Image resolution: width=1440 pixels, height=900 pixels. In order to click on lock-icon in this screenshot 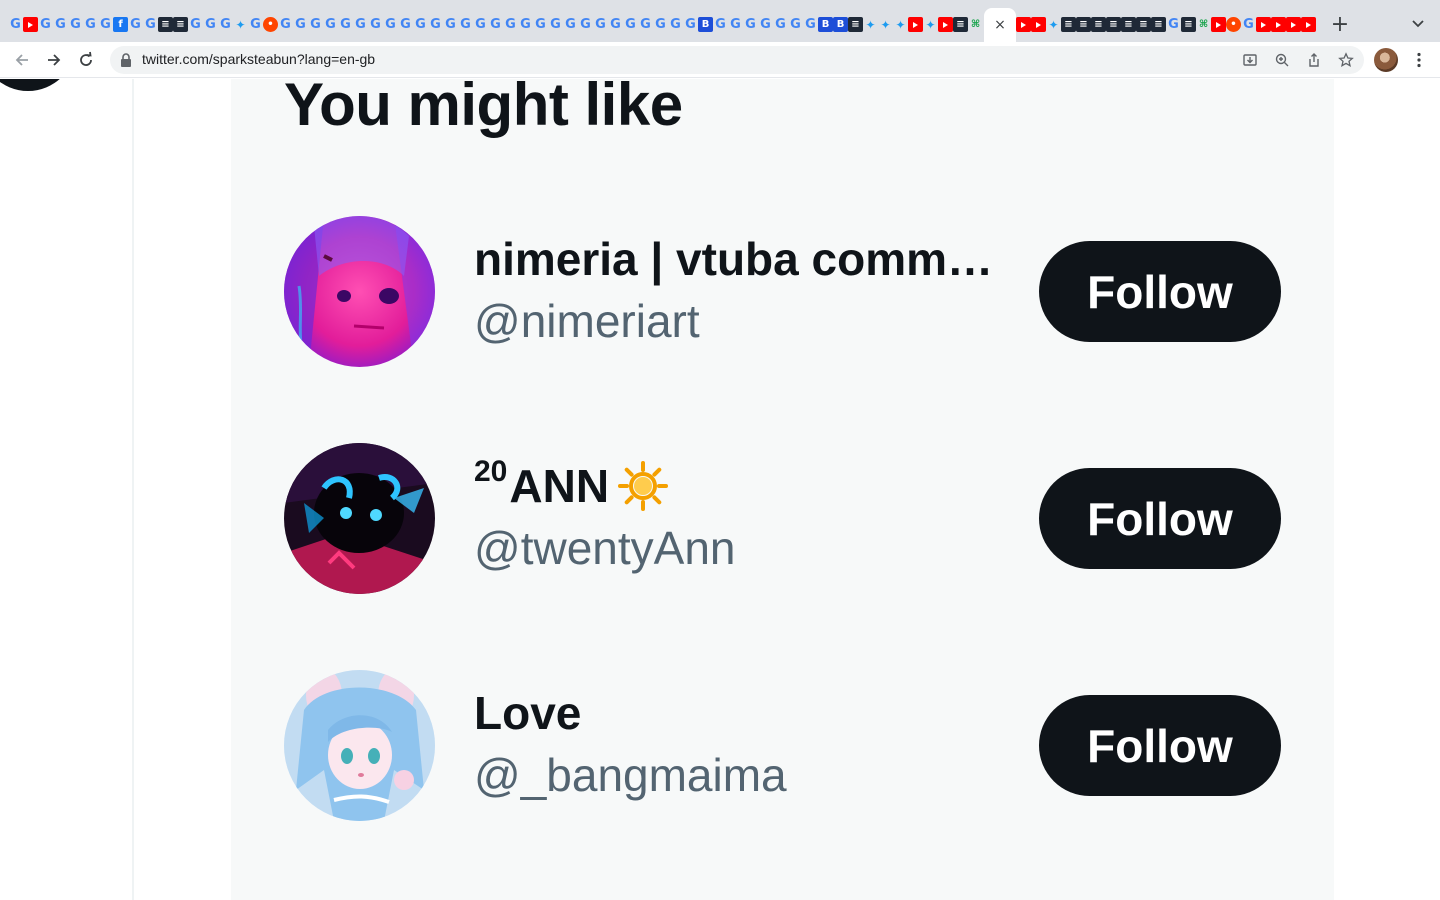, I will do `click(127, 60)`.